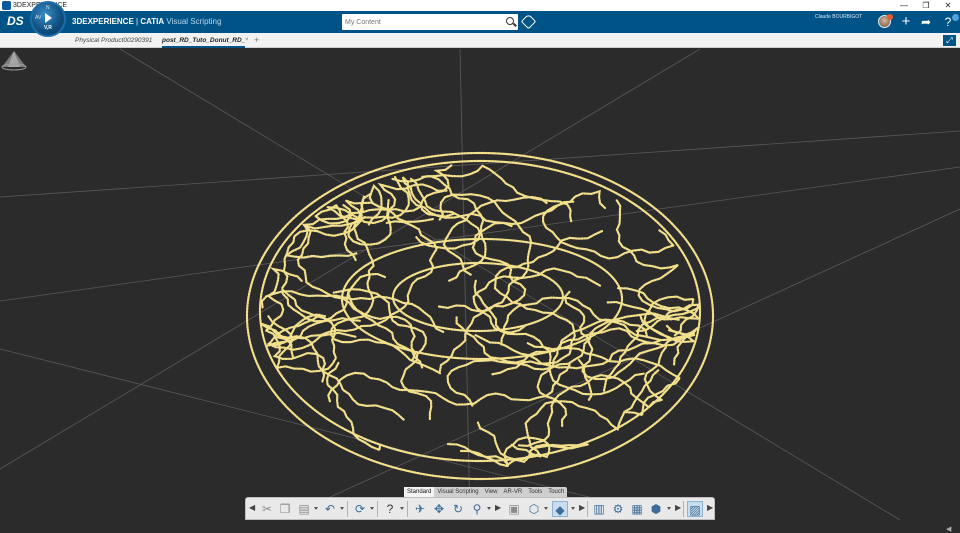  What do you see at coordinates (710, 507) in the screenshot?
I see `scroll-right-icon: ▶` at bounding box center [710, 507].